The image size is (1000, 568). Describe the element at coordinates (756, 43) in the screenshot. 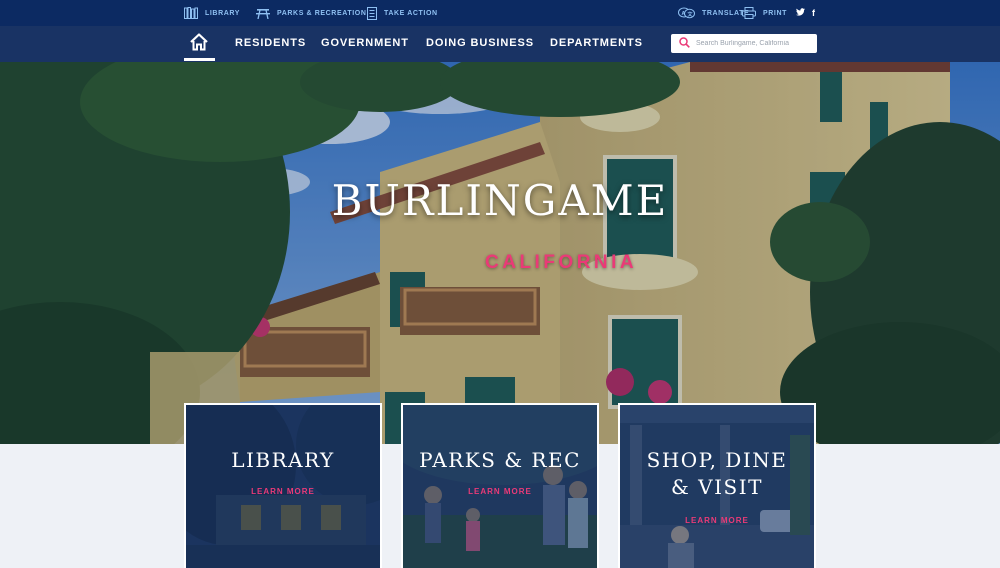

I see `search-input` at that location.